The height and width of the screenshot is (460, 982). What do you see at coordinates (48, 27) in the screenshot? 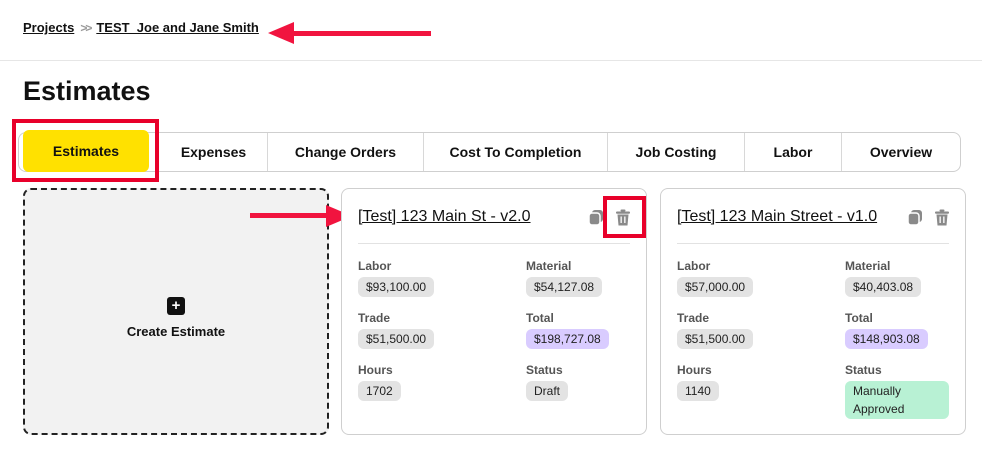
I see `breadcrumb-projects-link: Projects` at bounding box center [48, 27].